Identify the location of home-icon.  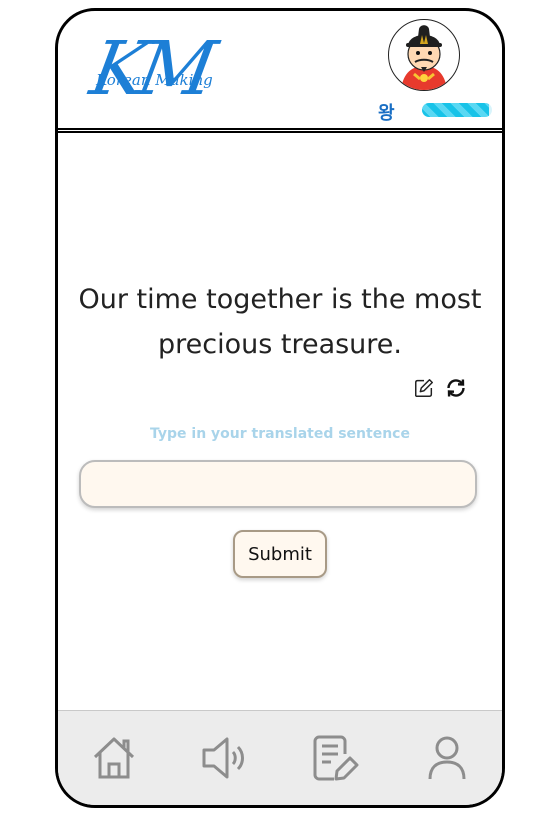
(114, 758).